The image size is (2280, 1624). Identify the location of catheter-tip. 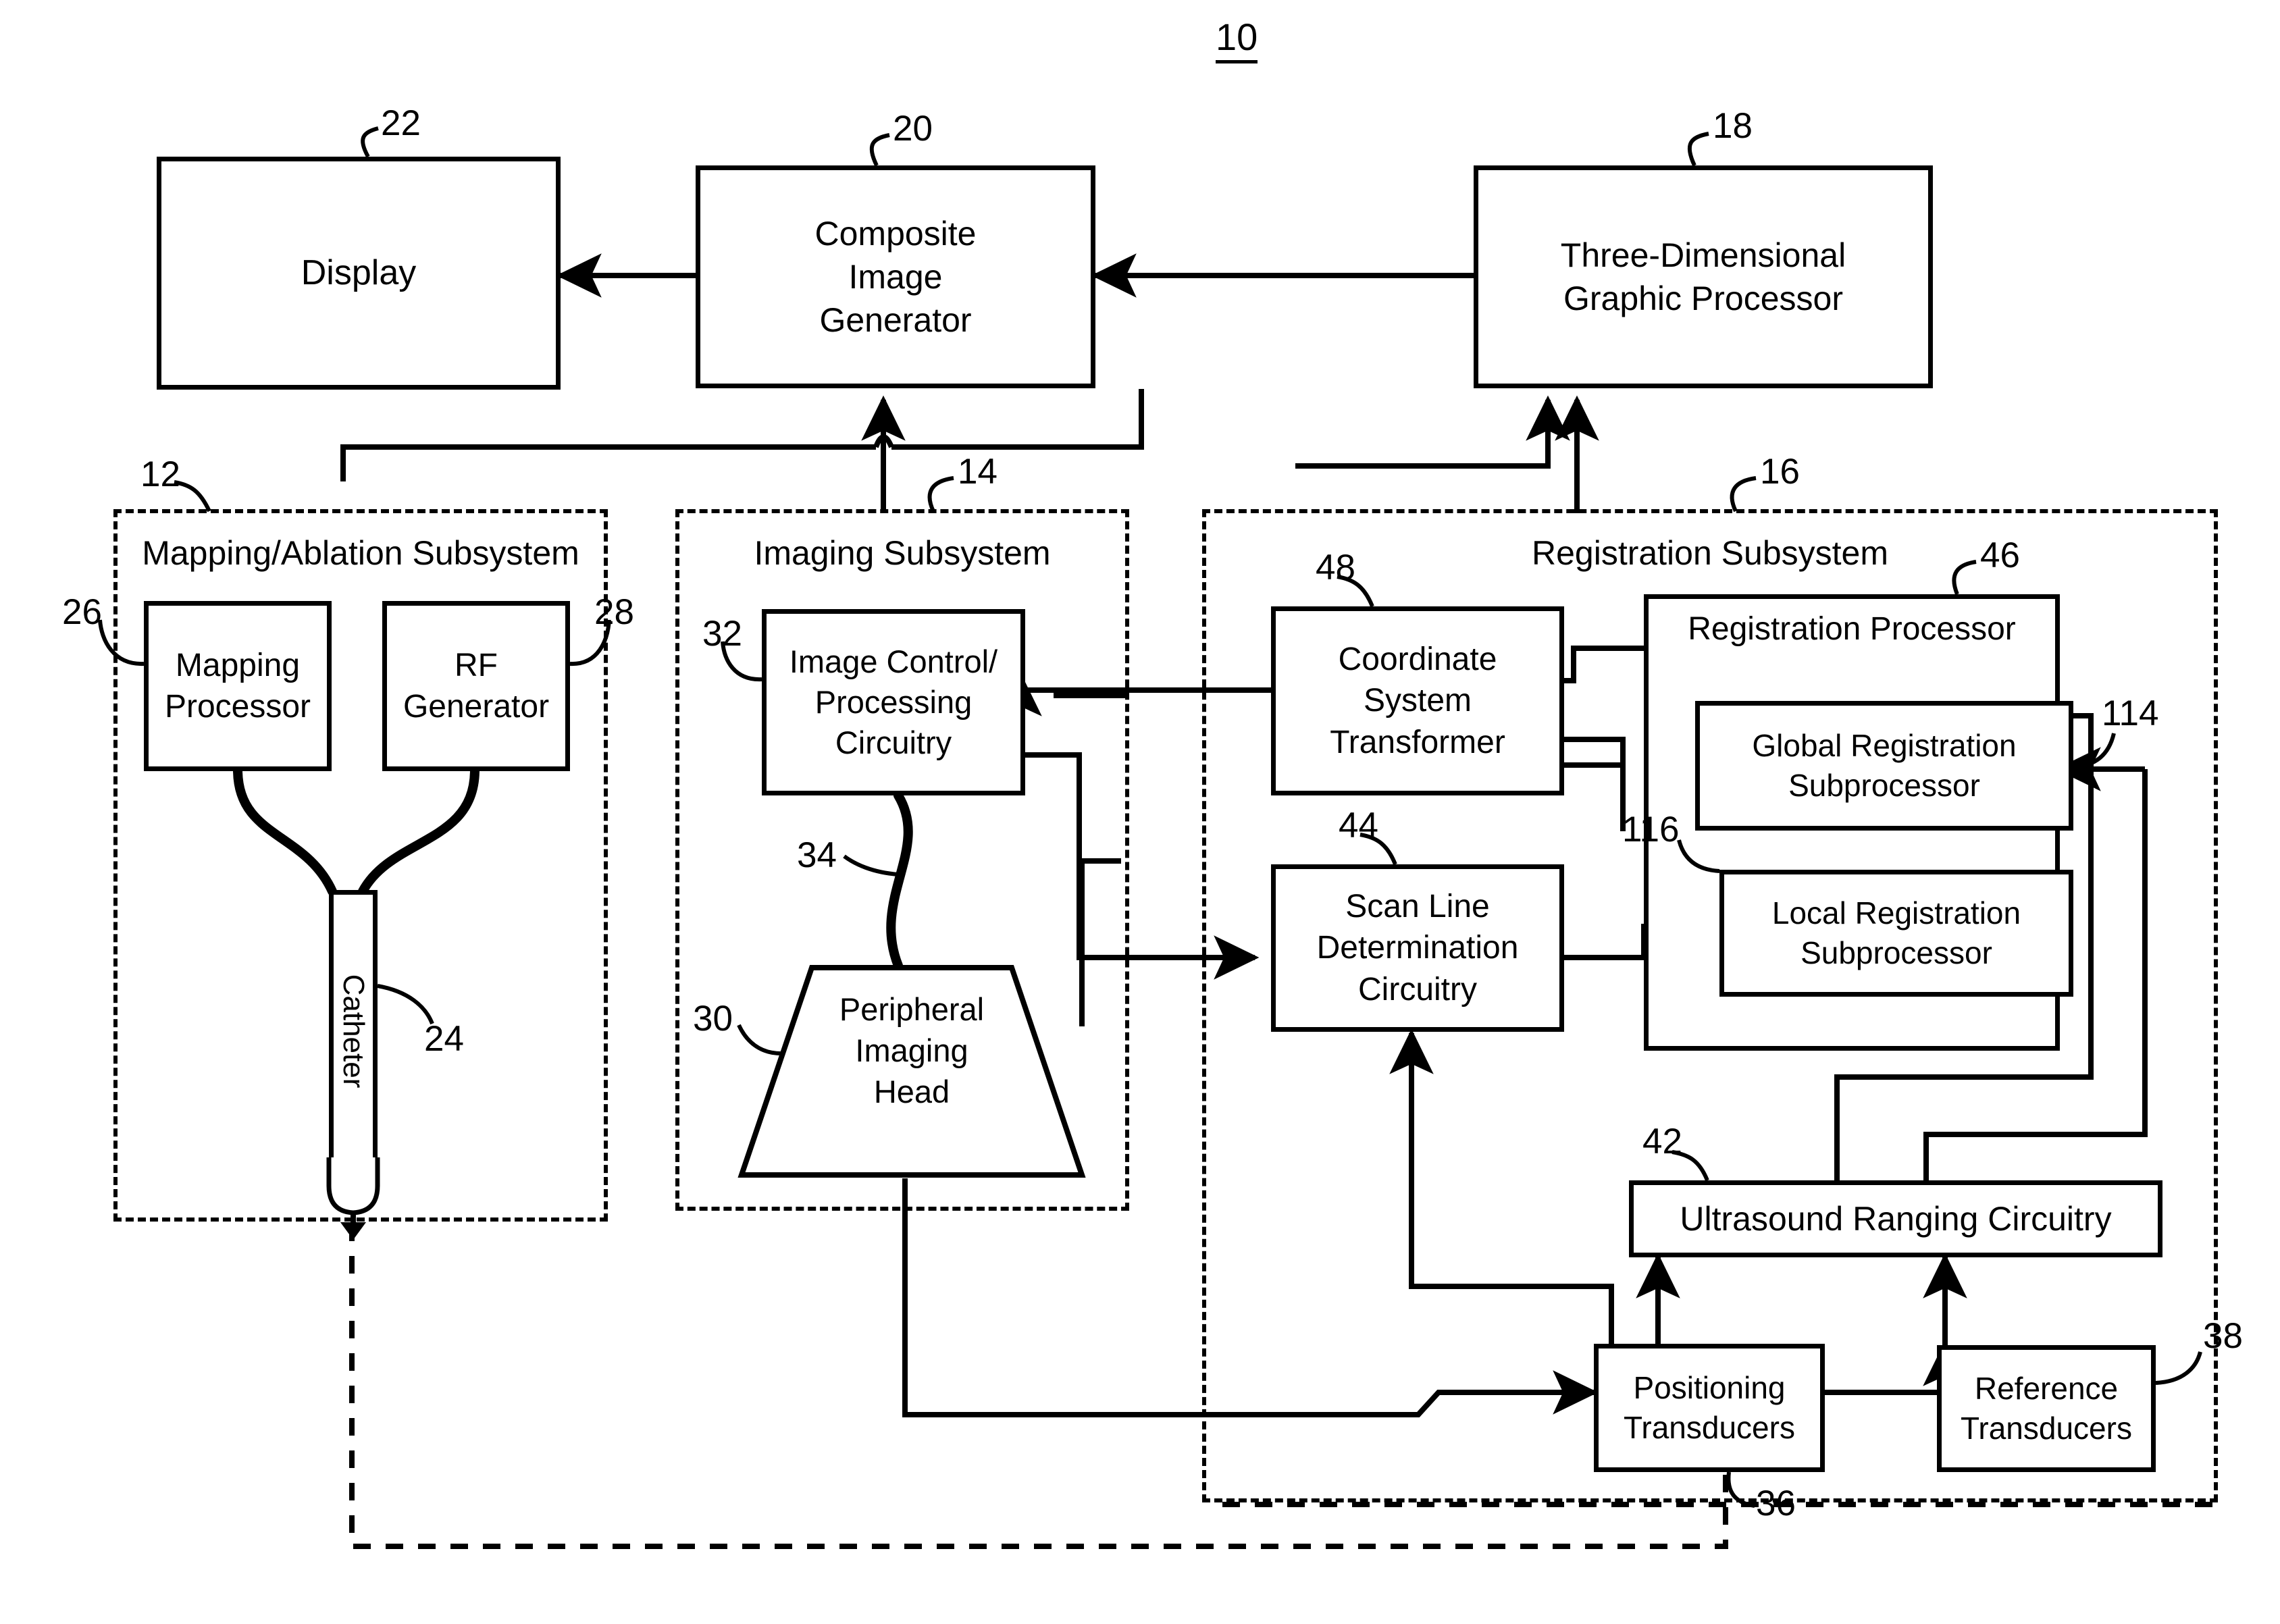
(353, 1198).